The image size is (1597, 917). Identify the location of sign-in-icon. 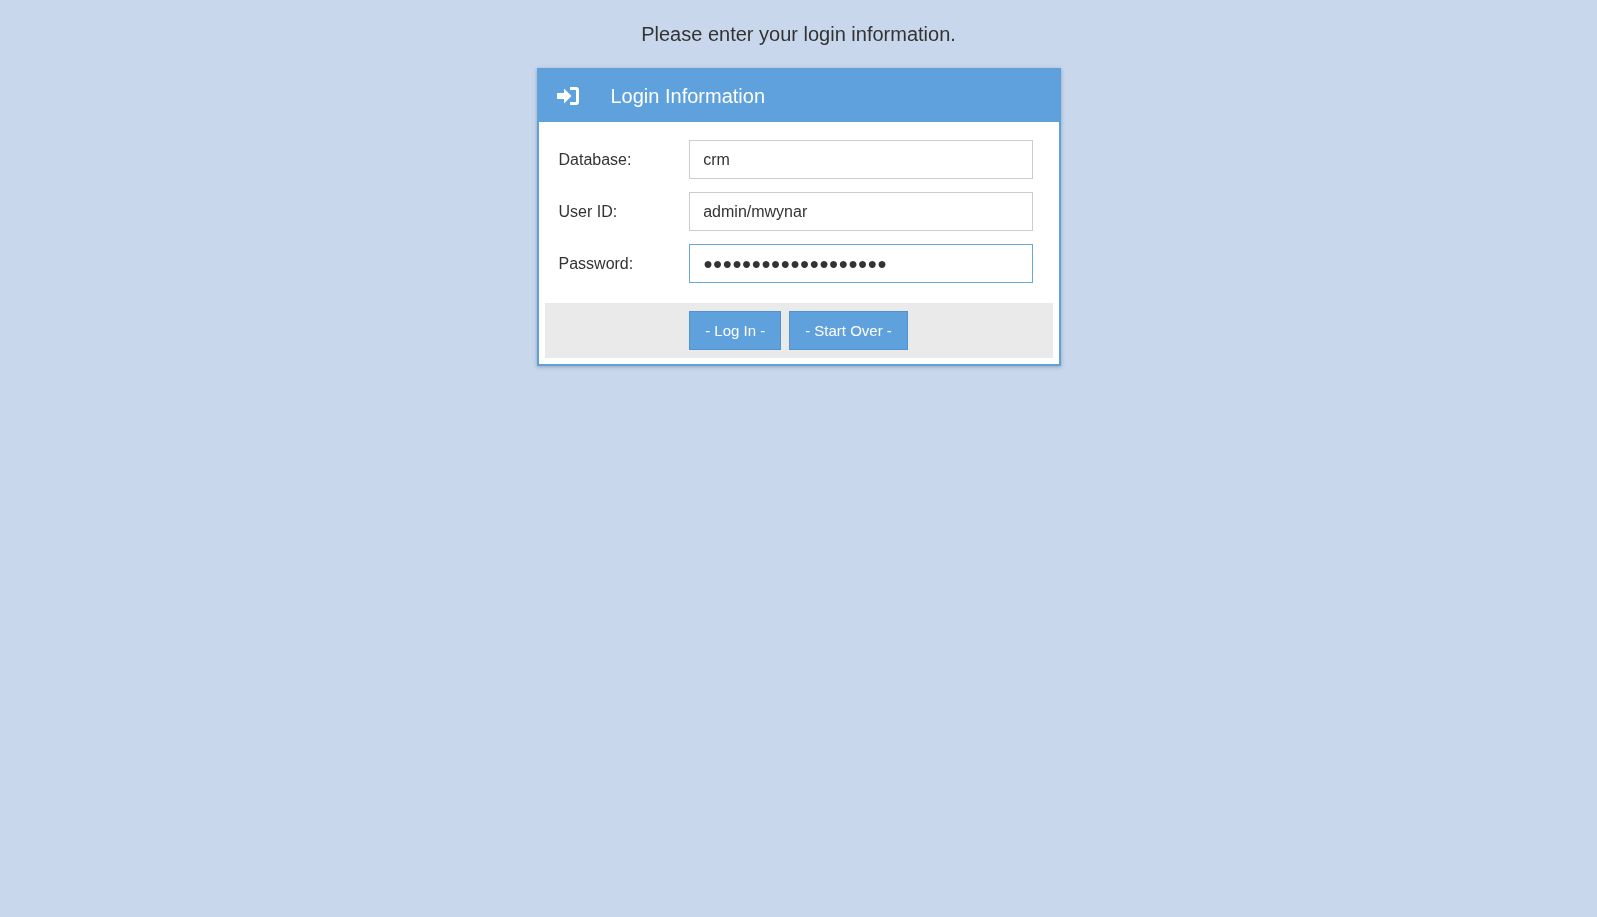
(567, 96).